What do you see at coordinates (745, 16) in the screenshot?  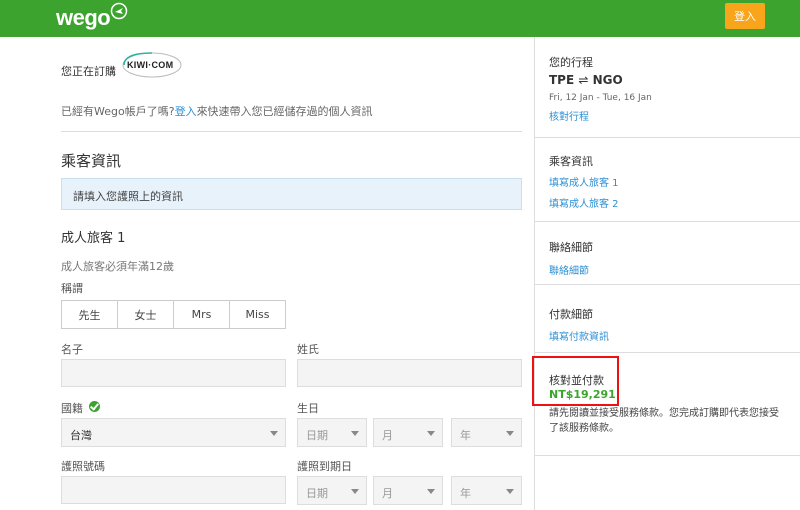 I see `login-button: 登入` at bounding box center [745, 16].